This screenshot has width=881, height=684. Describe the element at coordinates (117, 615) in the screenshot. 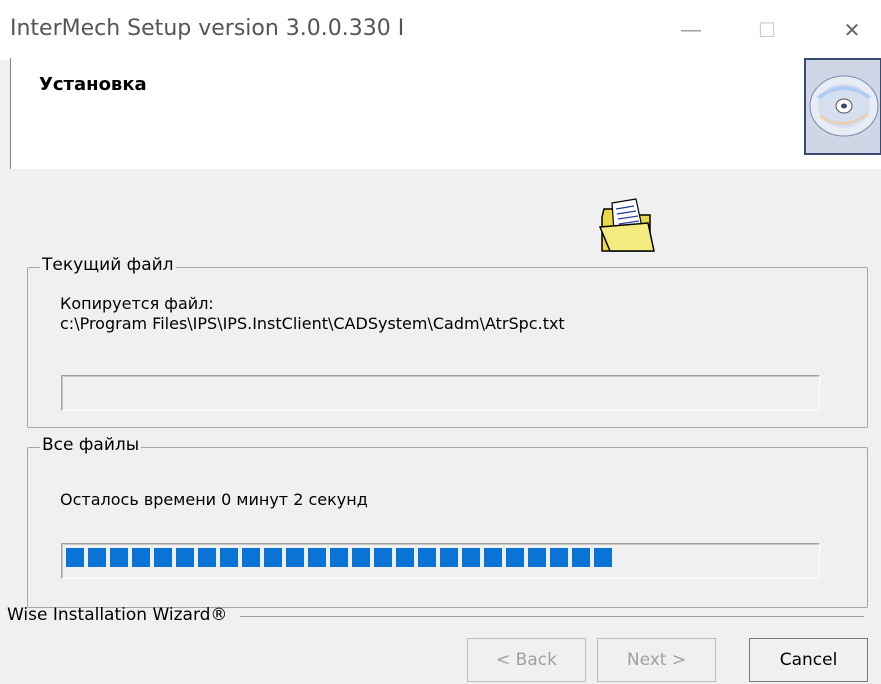

I see `wise-brand-label: Wise Installation Wizard®` at that location.